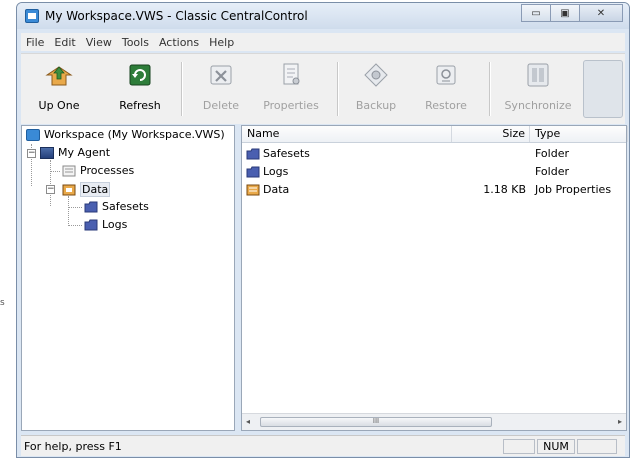 Image resolution: width=637 pixels, height=461 pixels. I want to click on window-controls: ▭ ▣ ✕, so click(572, 13).